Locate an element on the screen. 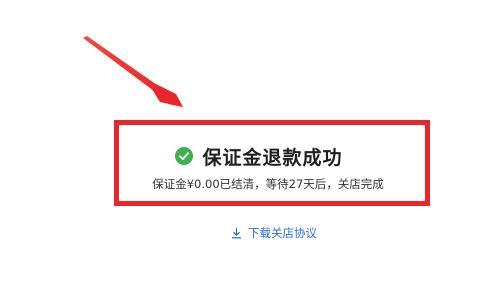  check-circle-icon is located at coordinates (184, 156).